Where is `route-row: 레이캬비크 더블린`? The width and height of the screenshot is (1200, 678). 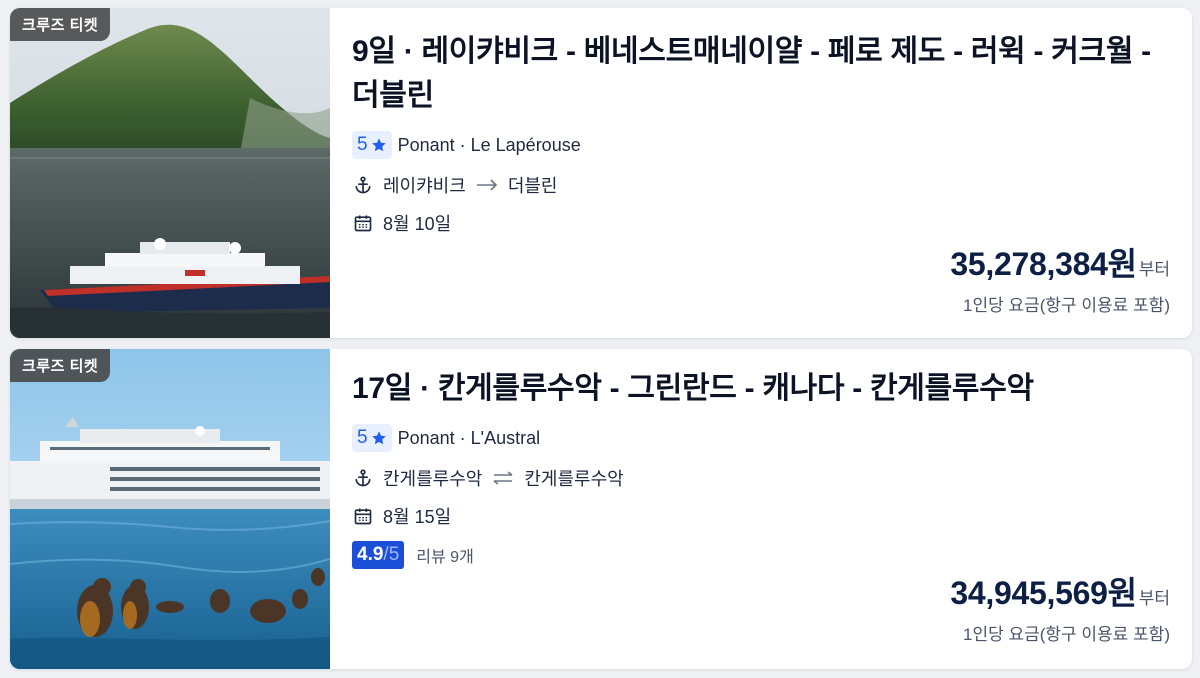
route-row: 레이캬비크 더블린 is located at coordinates (761, 185).